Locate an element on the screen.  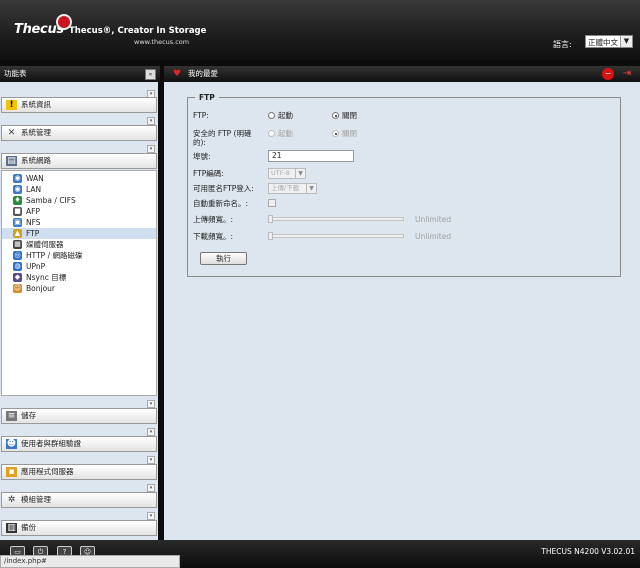
sidebar-title: 功能表 is located at coordinates (15, 73).